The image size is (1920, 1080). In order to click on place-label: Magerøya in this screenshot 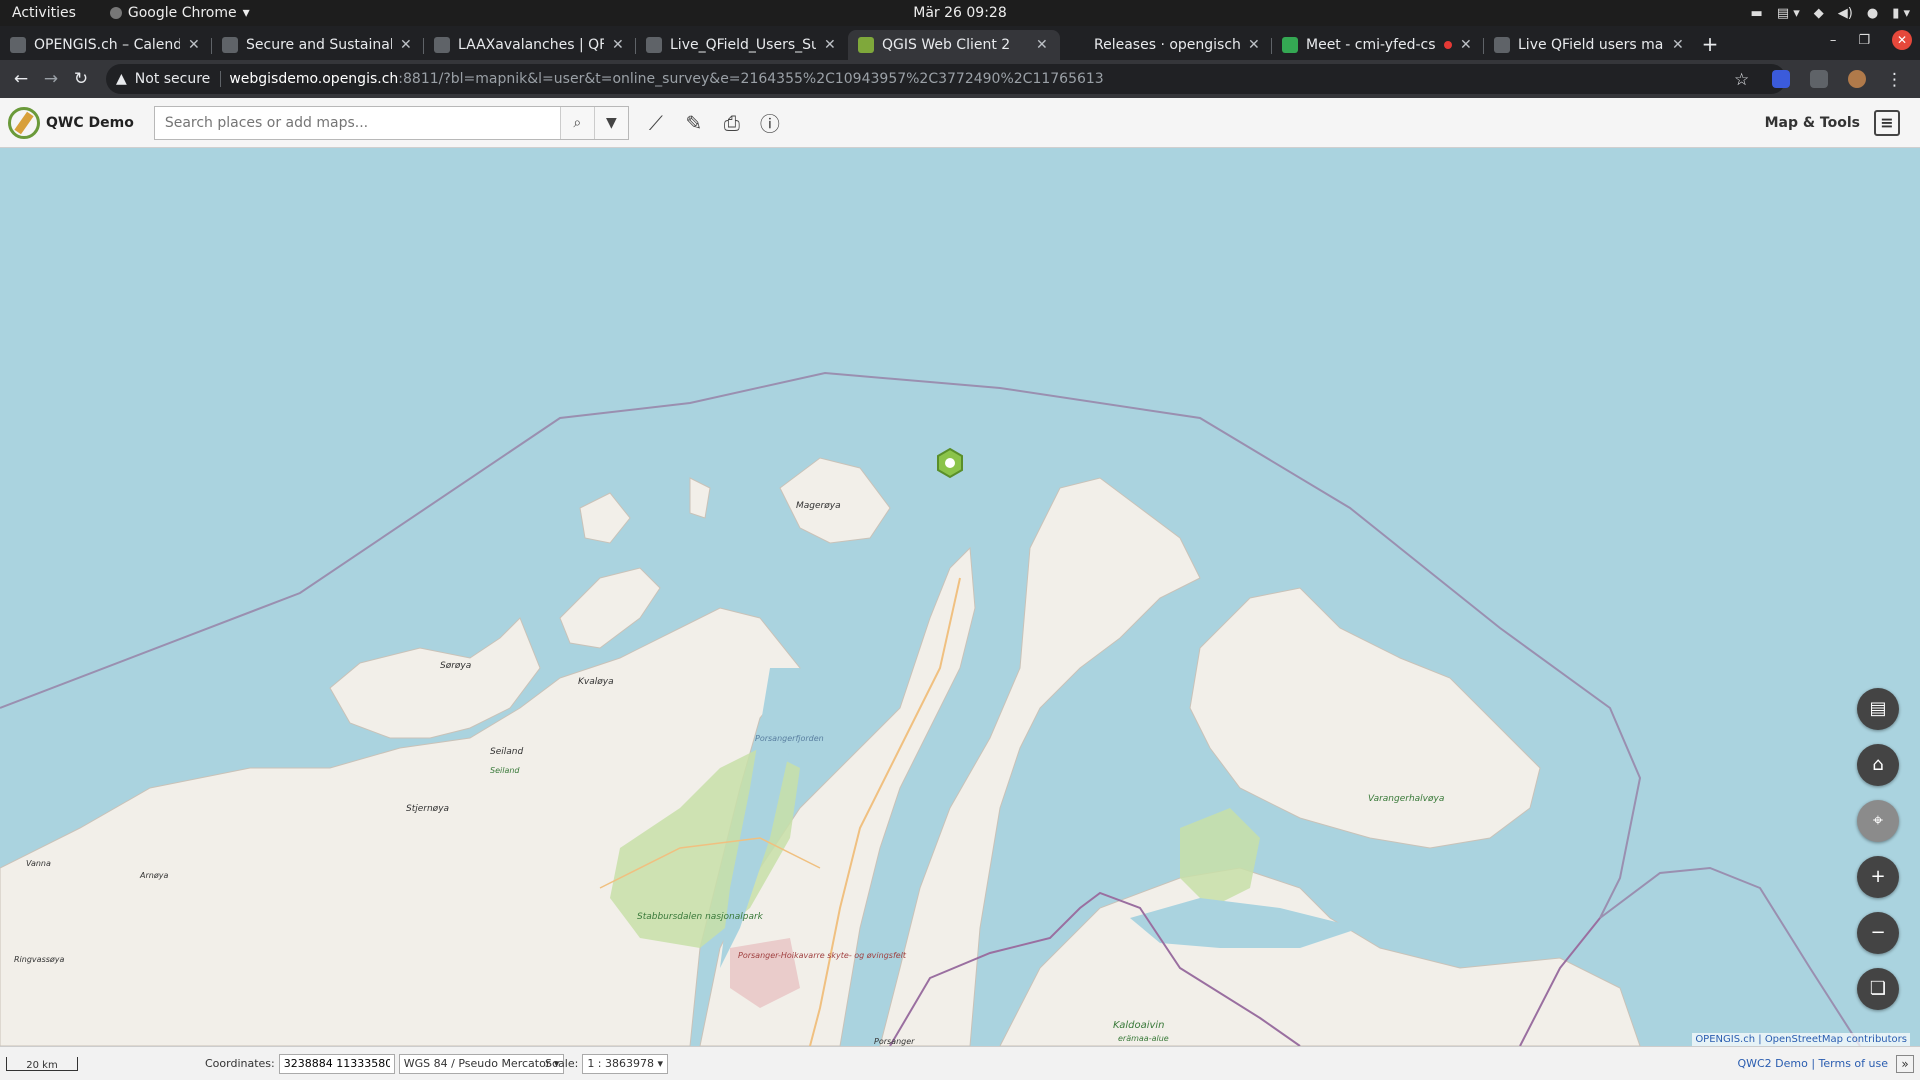, I will do `click(818, 506)`.